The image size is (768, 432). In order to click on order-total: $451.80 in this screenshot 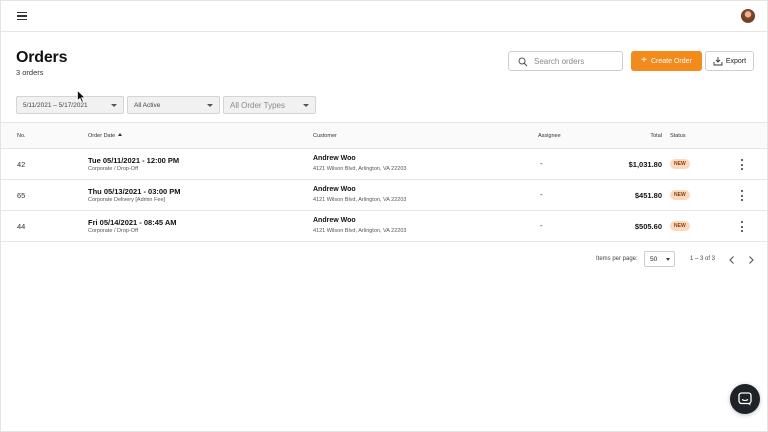, I will do `click(648, 195)`.